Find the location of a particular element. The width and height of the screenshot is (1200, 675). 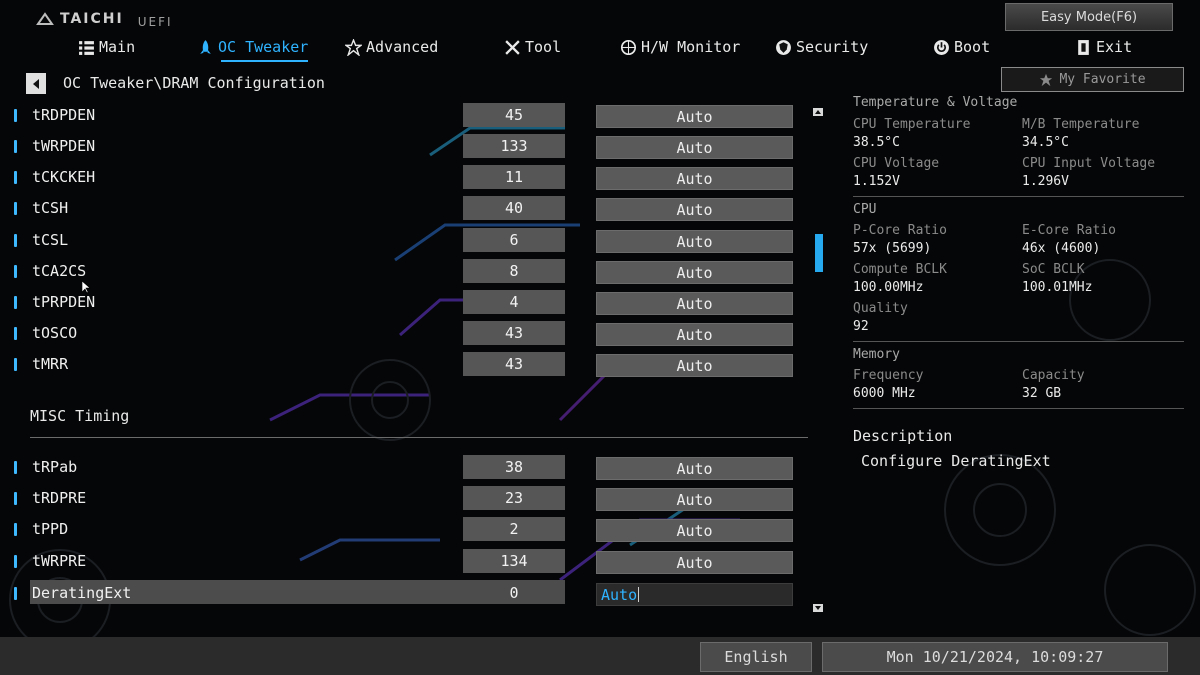

setting-name: tPRPDEN is located at coordinates (64, 302).